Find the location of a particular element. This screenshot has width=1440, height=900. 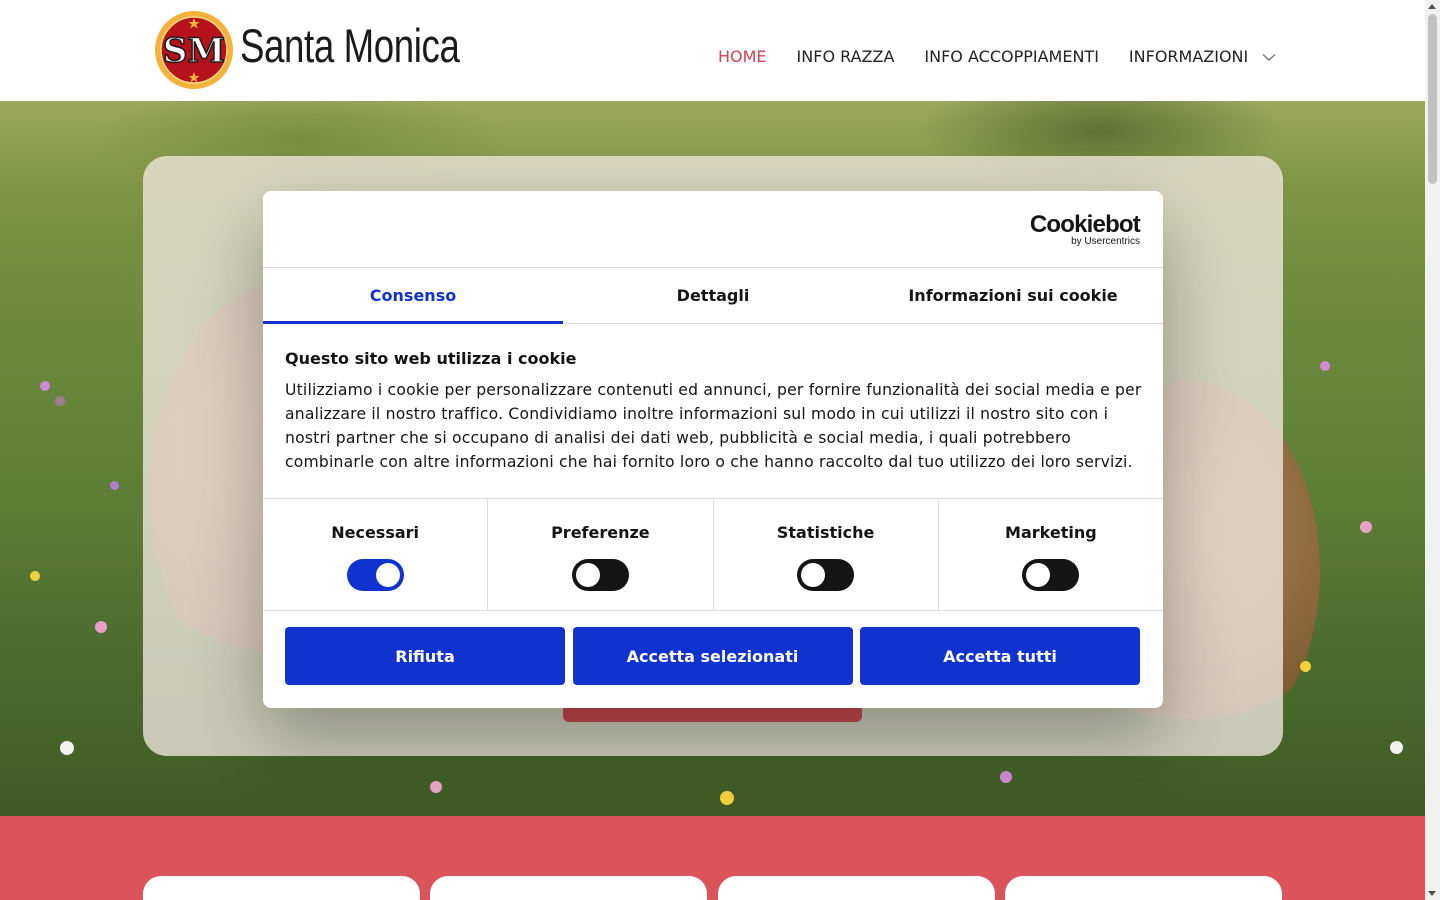

tab-consenso: Consenso is located at coordinates (413, 296).